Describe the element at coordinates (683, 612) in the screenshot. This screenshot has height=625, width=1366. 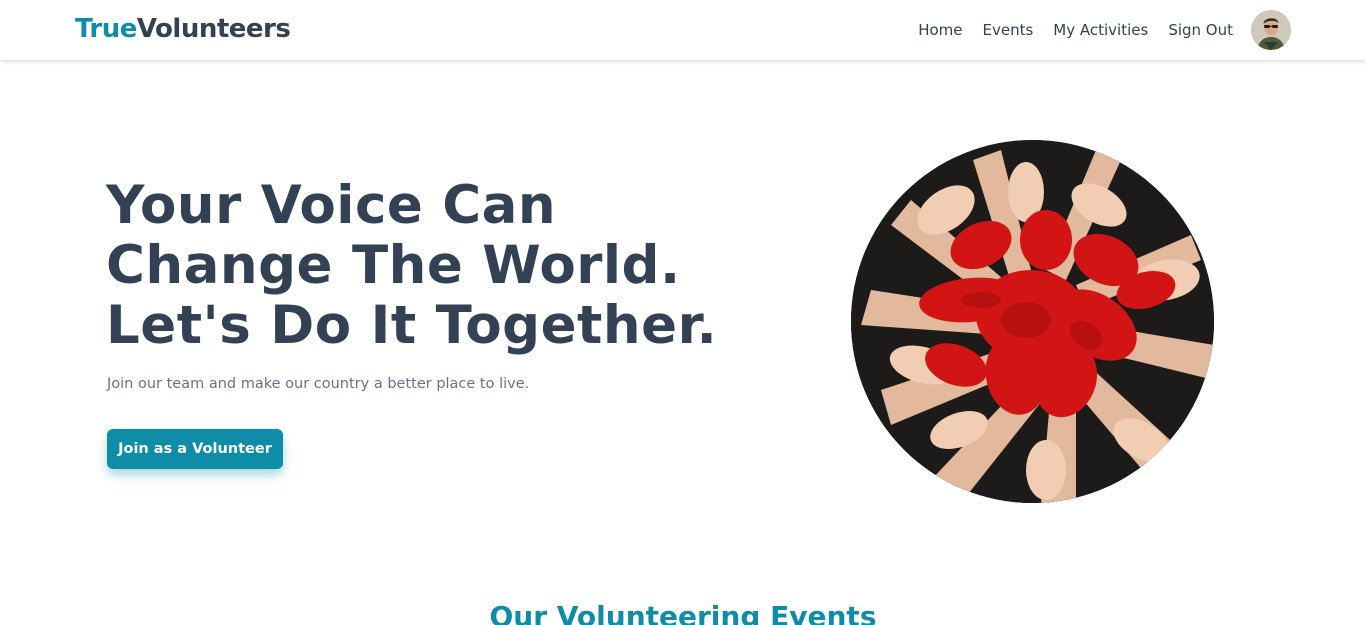
I see `events-section-title: Our Volunteering Events` at that location.